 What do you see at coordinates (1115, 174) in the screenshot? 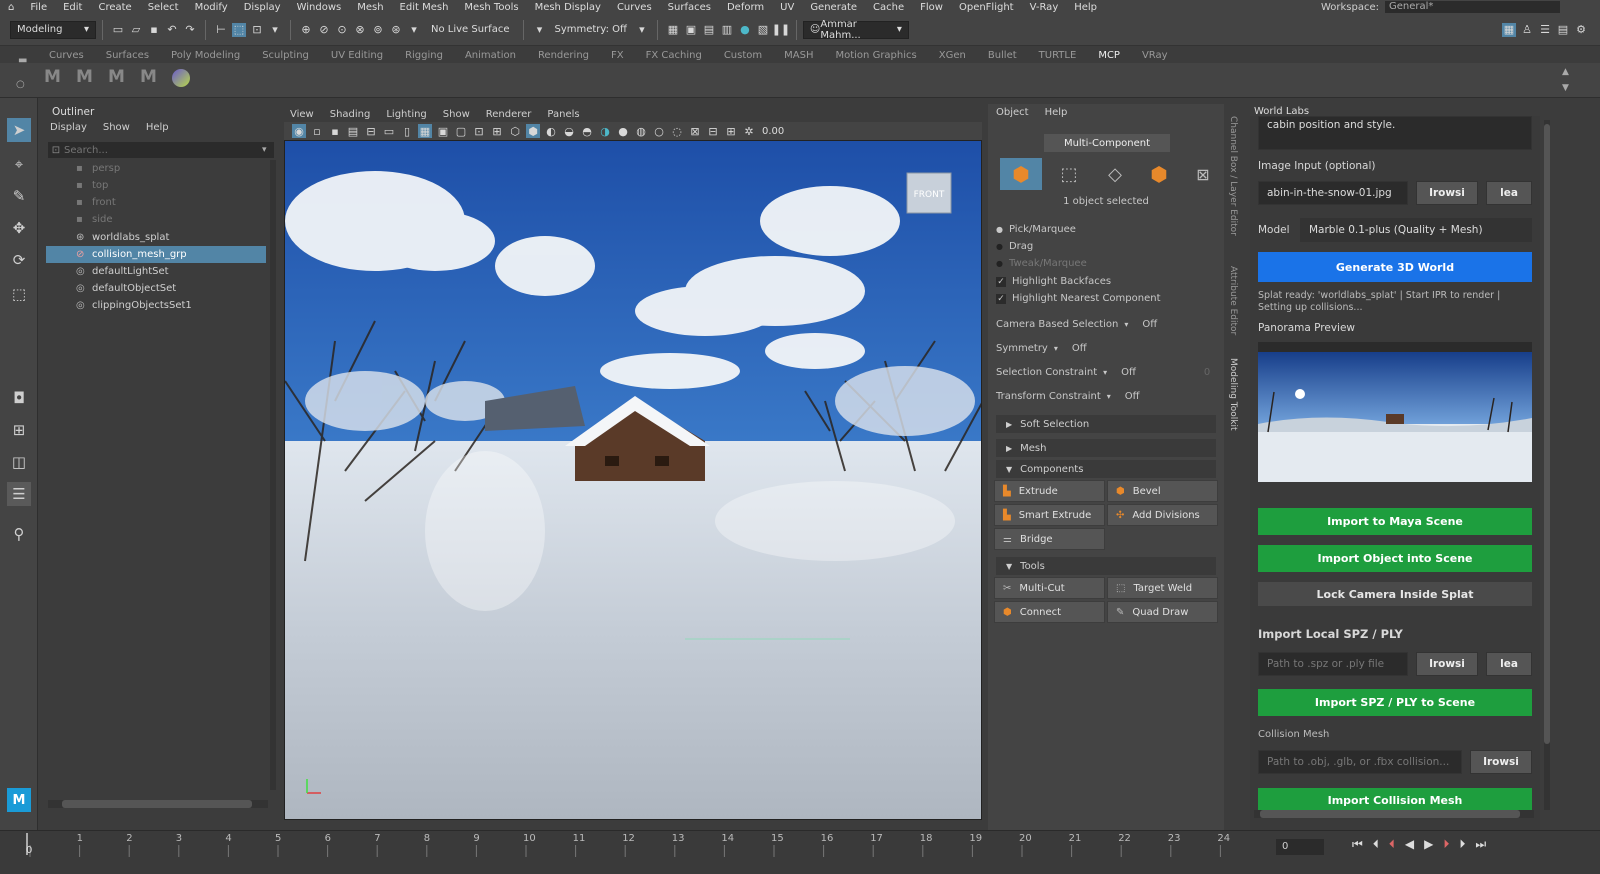
I see `edge-mode-icon: ◇` at bounding box center [1115, 174].